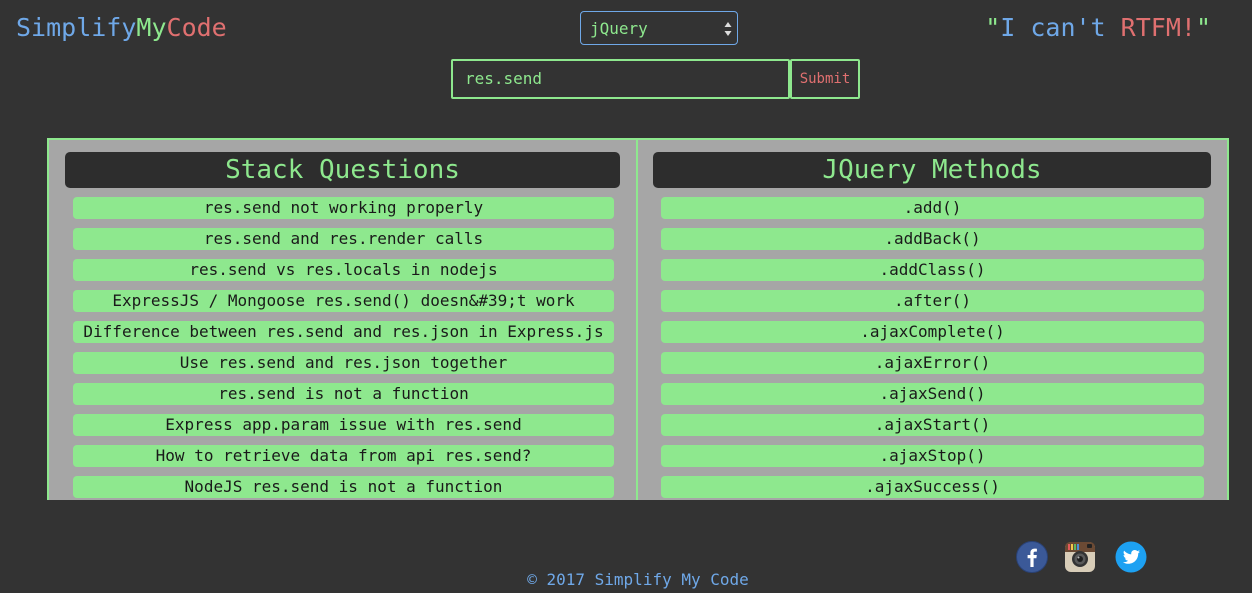 The width and height of the screenshot is (1252, 593). Describe the element at coordinates (638, 579) in the screenshot. I see `copyright-text: © 2017 Simplify My Code` at that location.